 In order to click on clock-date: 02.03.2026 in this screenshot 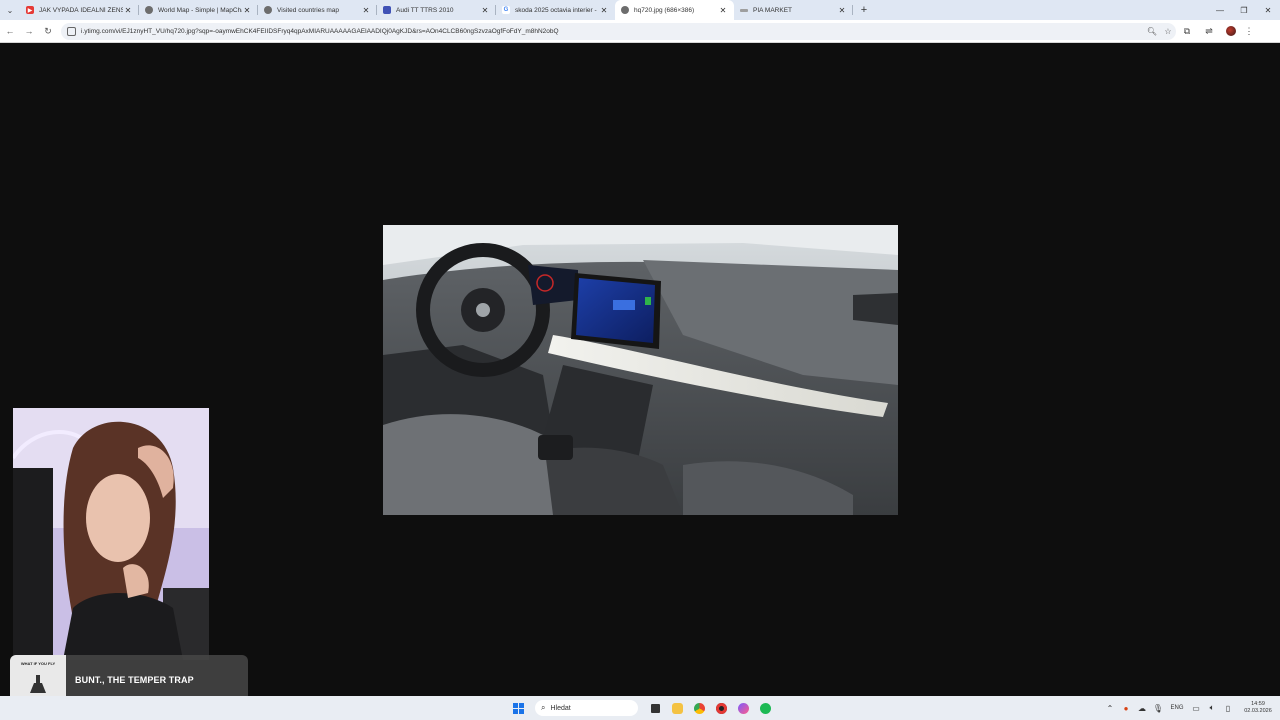, I will do `click(1258, 711)`.